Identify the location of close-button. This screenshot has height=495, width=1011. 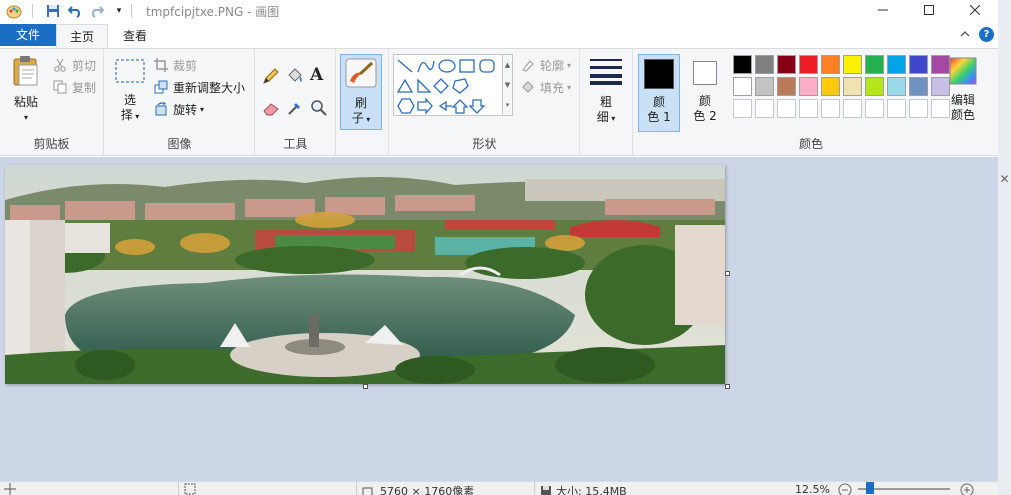
(975, 10).